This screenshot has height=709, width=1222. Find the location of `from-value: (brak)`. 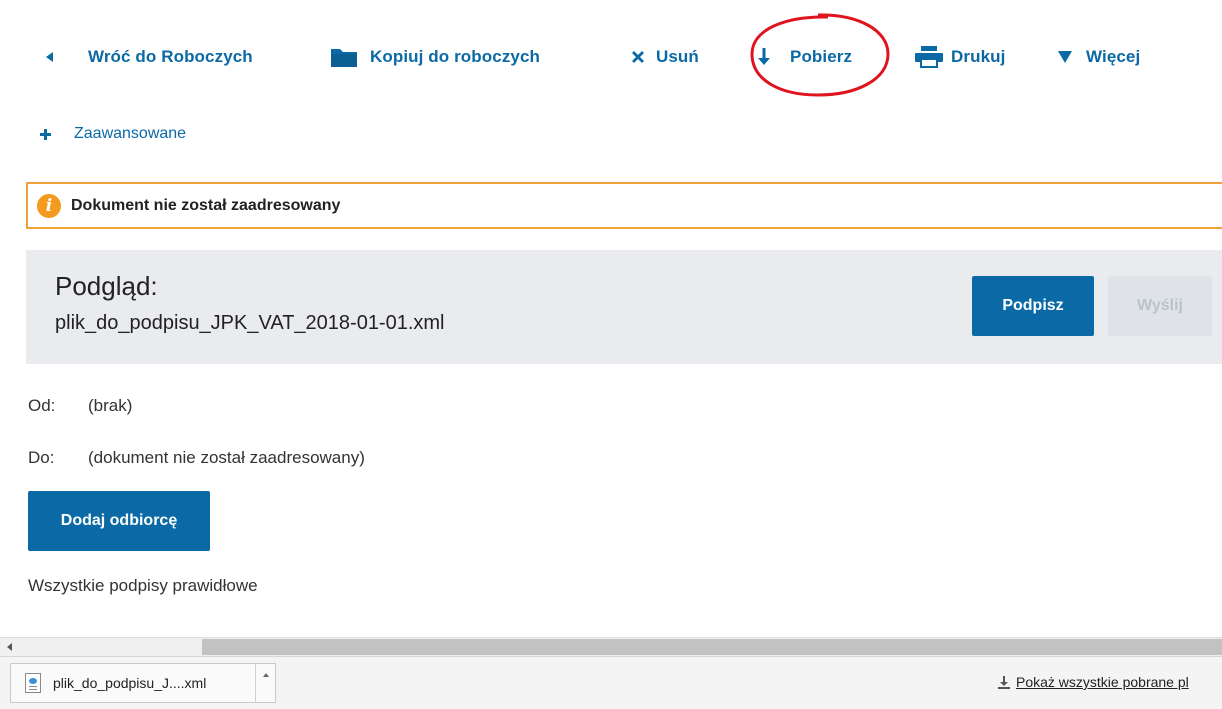

from-value: (brak) is located at coordinates (110, 405).